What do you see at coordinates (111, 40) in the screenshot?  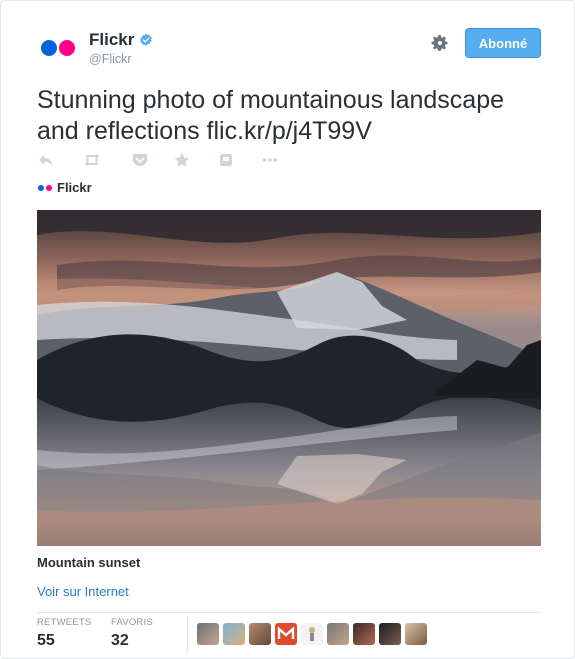 I see `account-name: Flickr` at bounding box center [111, 40].